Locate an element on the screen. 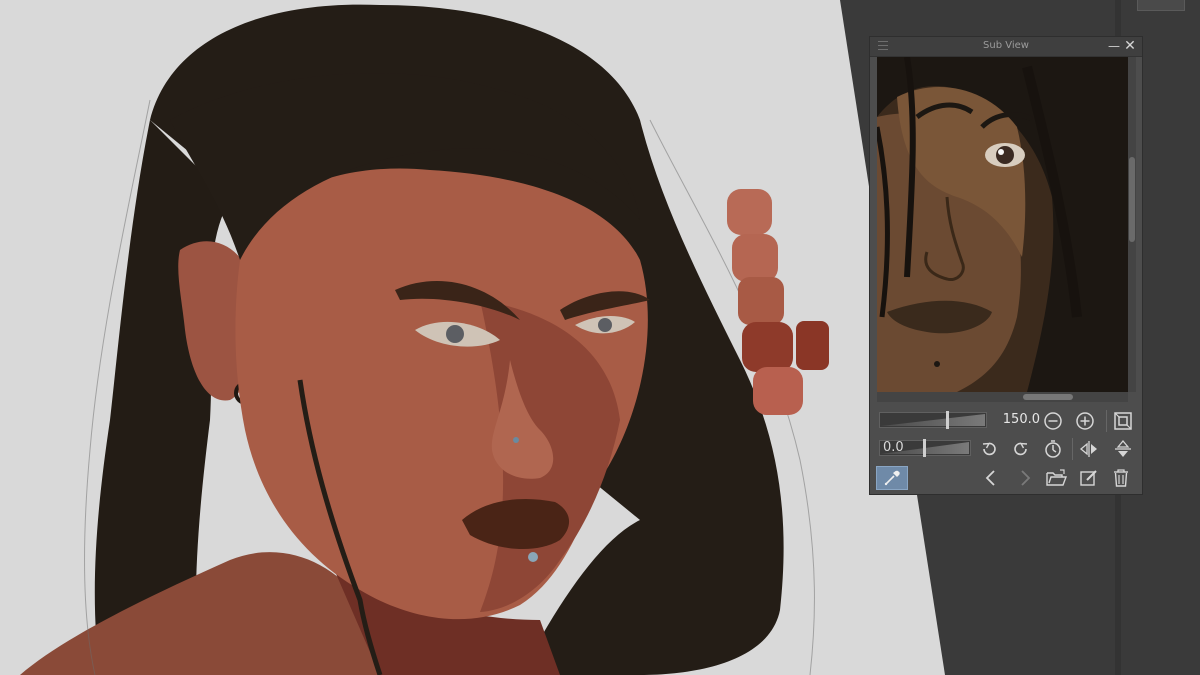 The width and height of the screenshot is (1200, 675). close-icon: ✕ is located at coordinates (1130, 46).